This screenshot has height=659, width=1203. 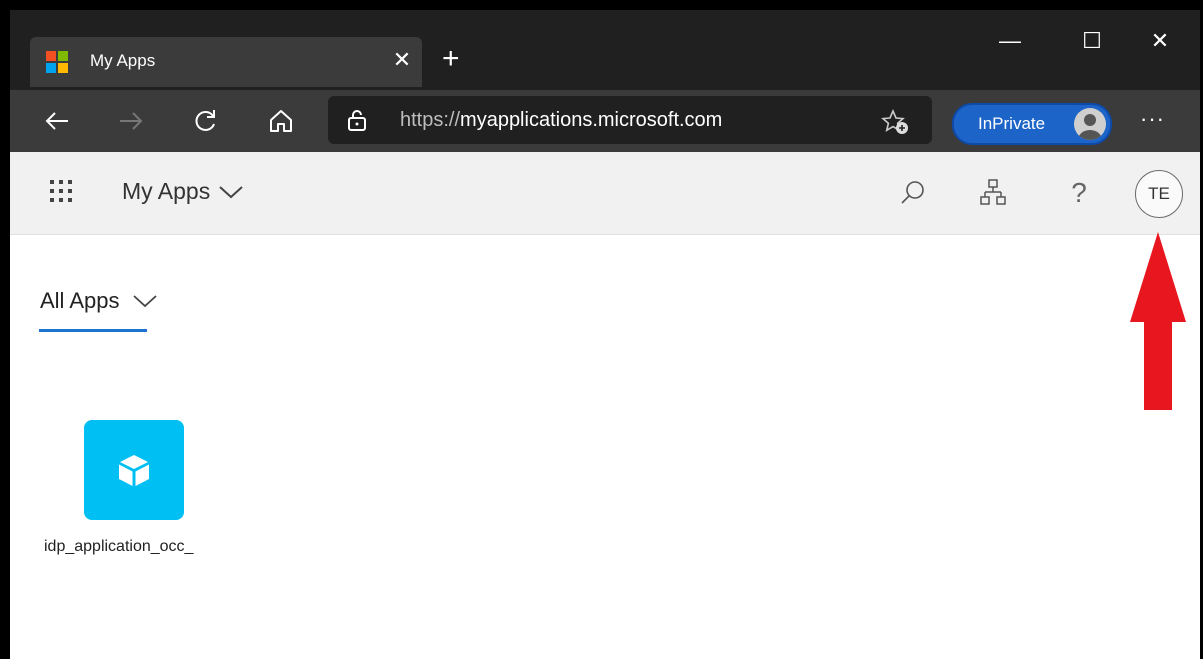 I want to click on search-button, so click(x=913, y=193).